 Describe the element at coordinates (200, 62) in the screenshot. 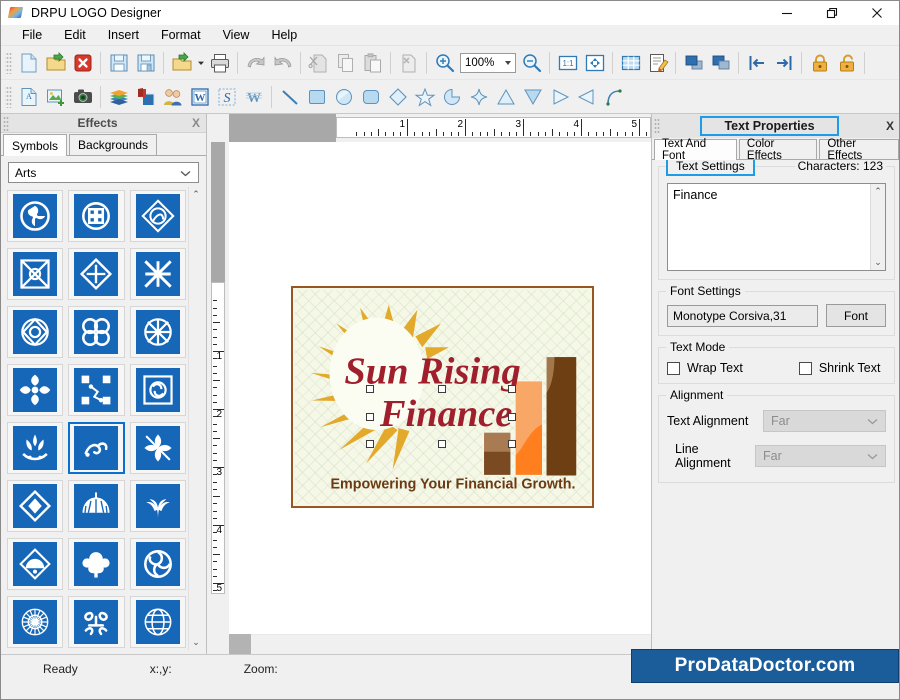

I see `import-dropdown-icon` at that location.